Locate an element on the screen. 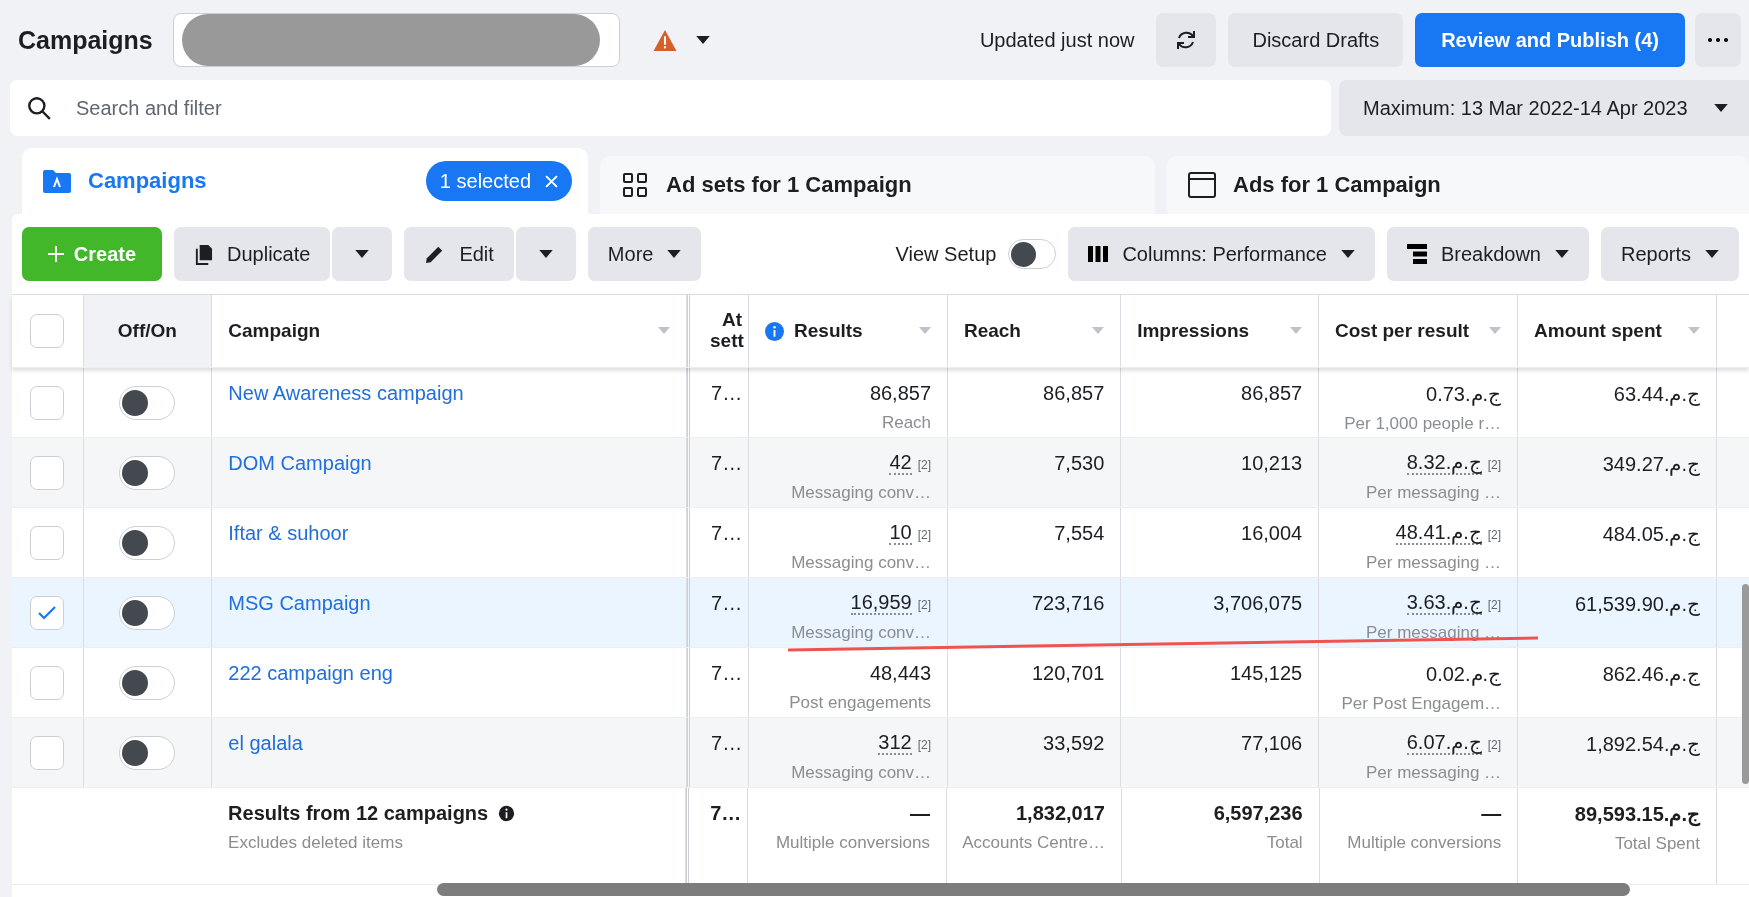 This screenshot has height=897, width=1749. warning-icon is located at coordinates (664, 40).